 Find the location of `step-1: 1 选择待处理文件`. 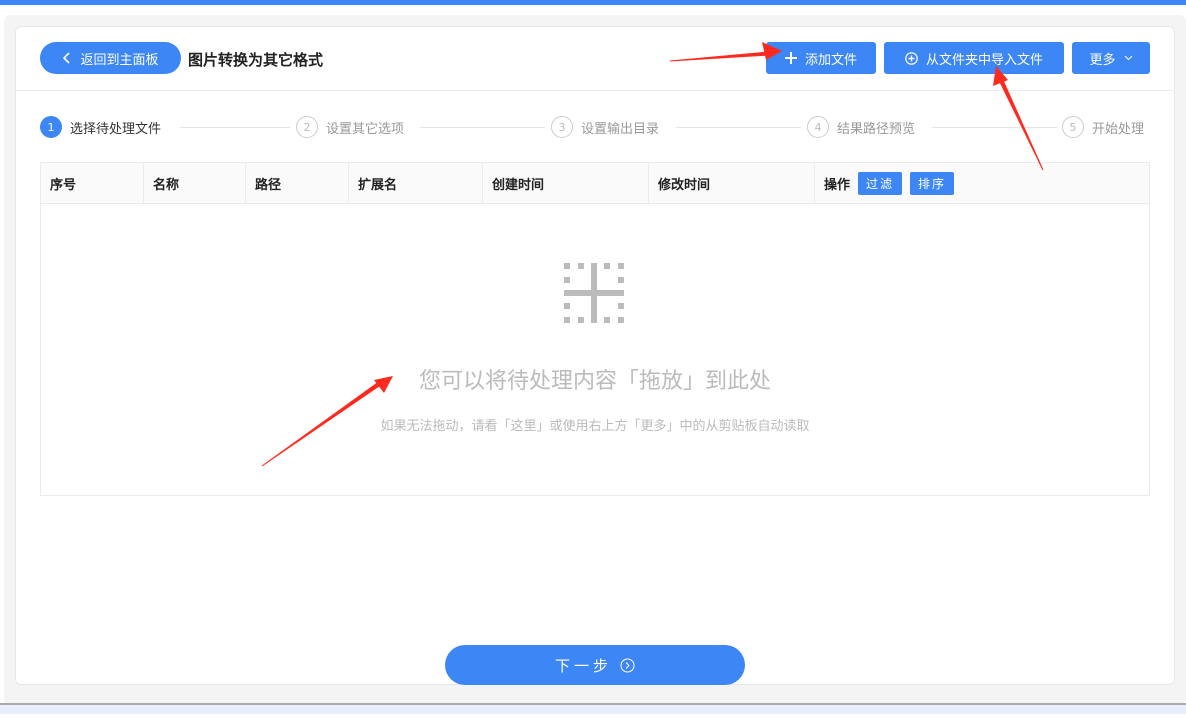

step-1: 1 选择待处理文件 is located at coordinates (106, 127).